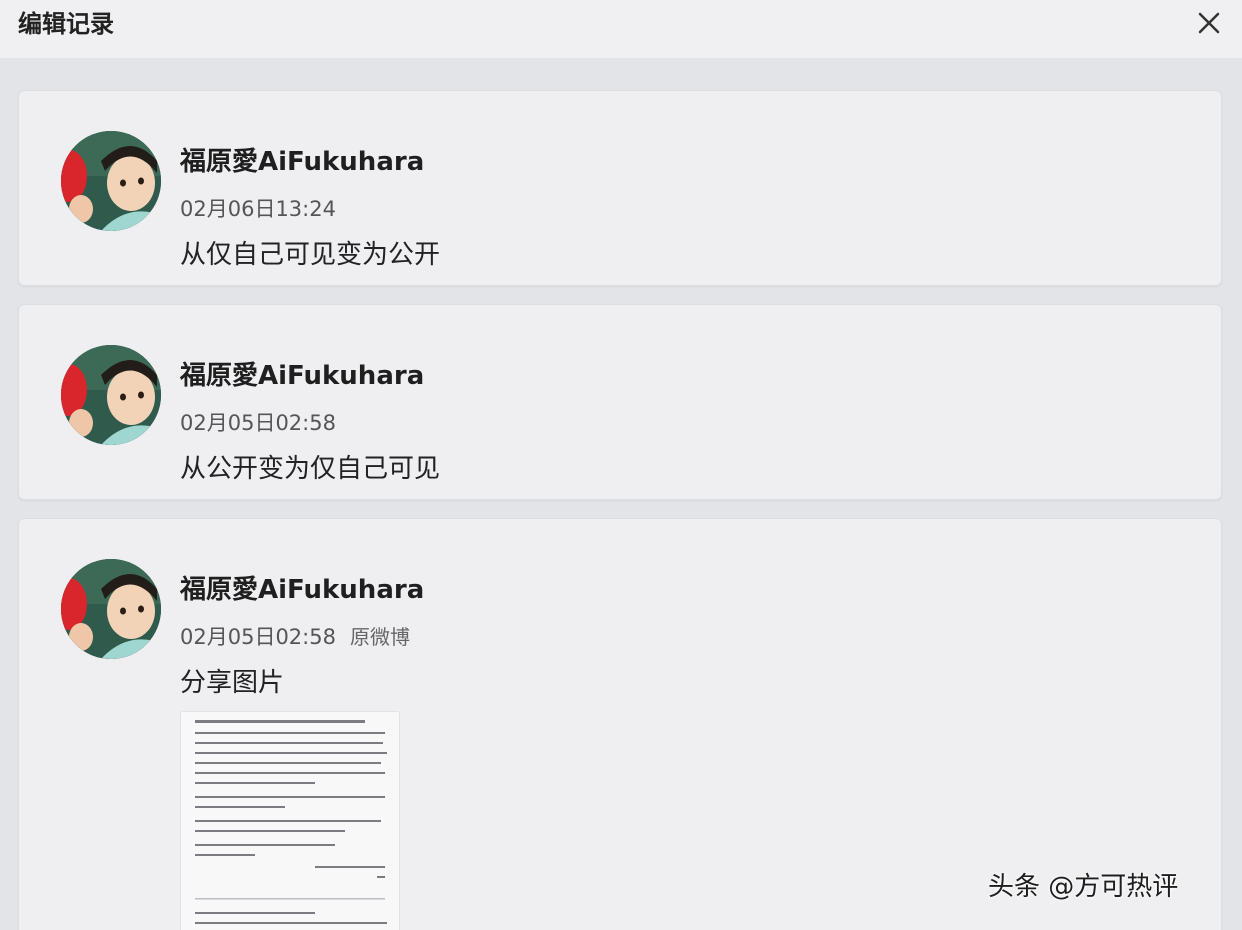 The image size is (1242, 930). I want to click on close-icon, so click(1209, 23).